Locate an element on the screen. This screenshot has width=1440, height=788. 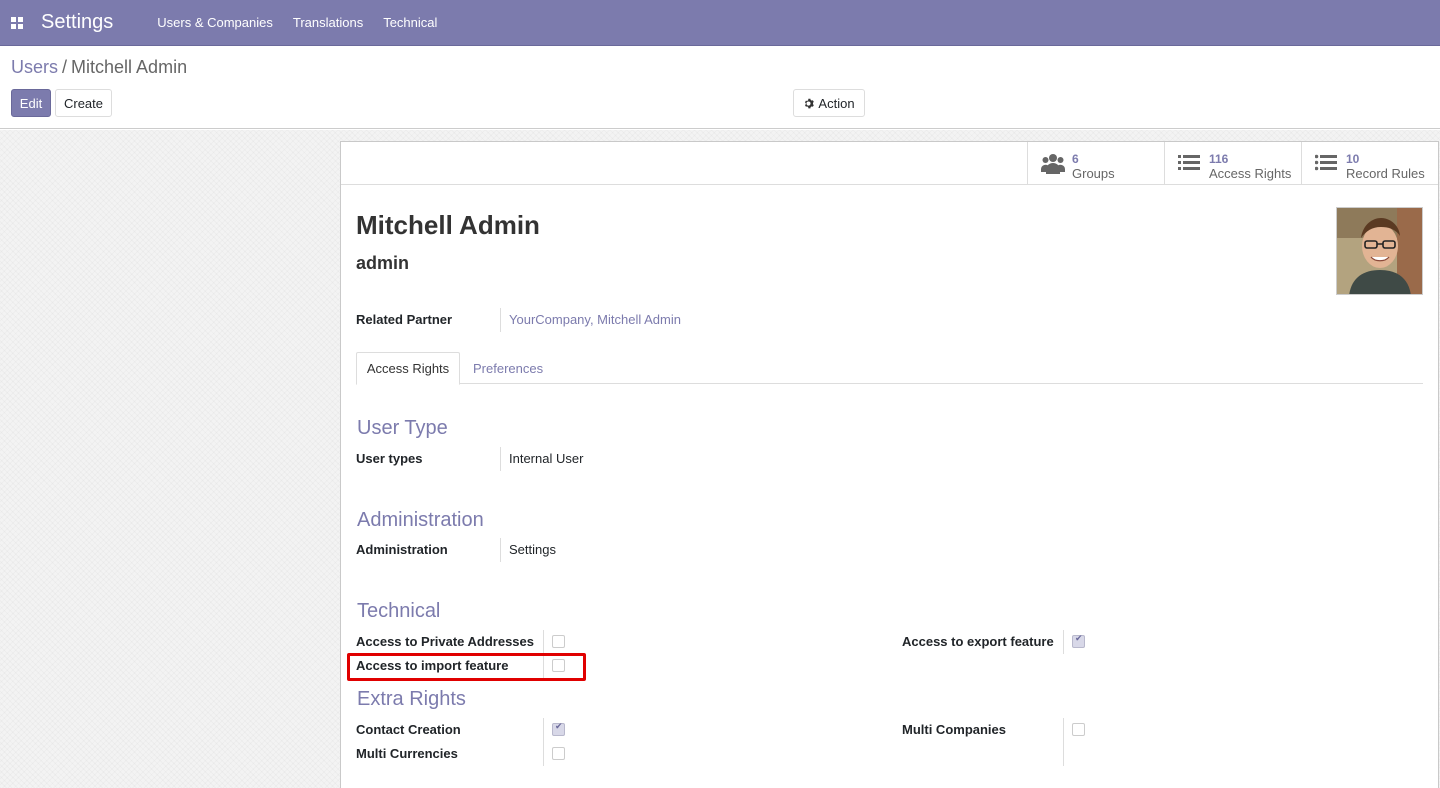
record-title: Mitchell Admin is located at coordinates (448, 225).